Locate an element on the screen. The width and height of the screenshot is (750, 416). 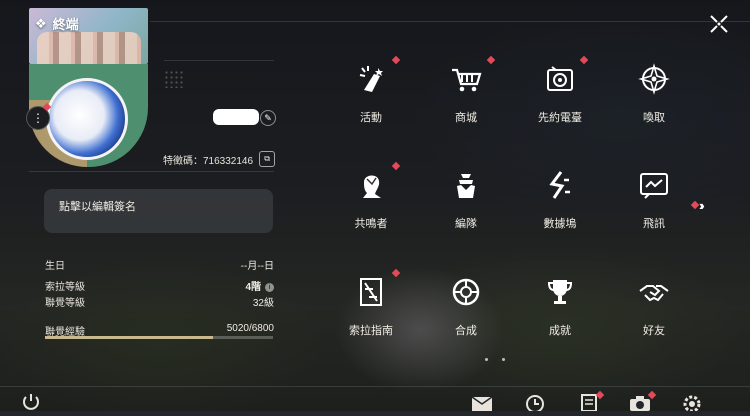
stat-sol-rank-value: 4階 i is located at coordinates (247, 285).